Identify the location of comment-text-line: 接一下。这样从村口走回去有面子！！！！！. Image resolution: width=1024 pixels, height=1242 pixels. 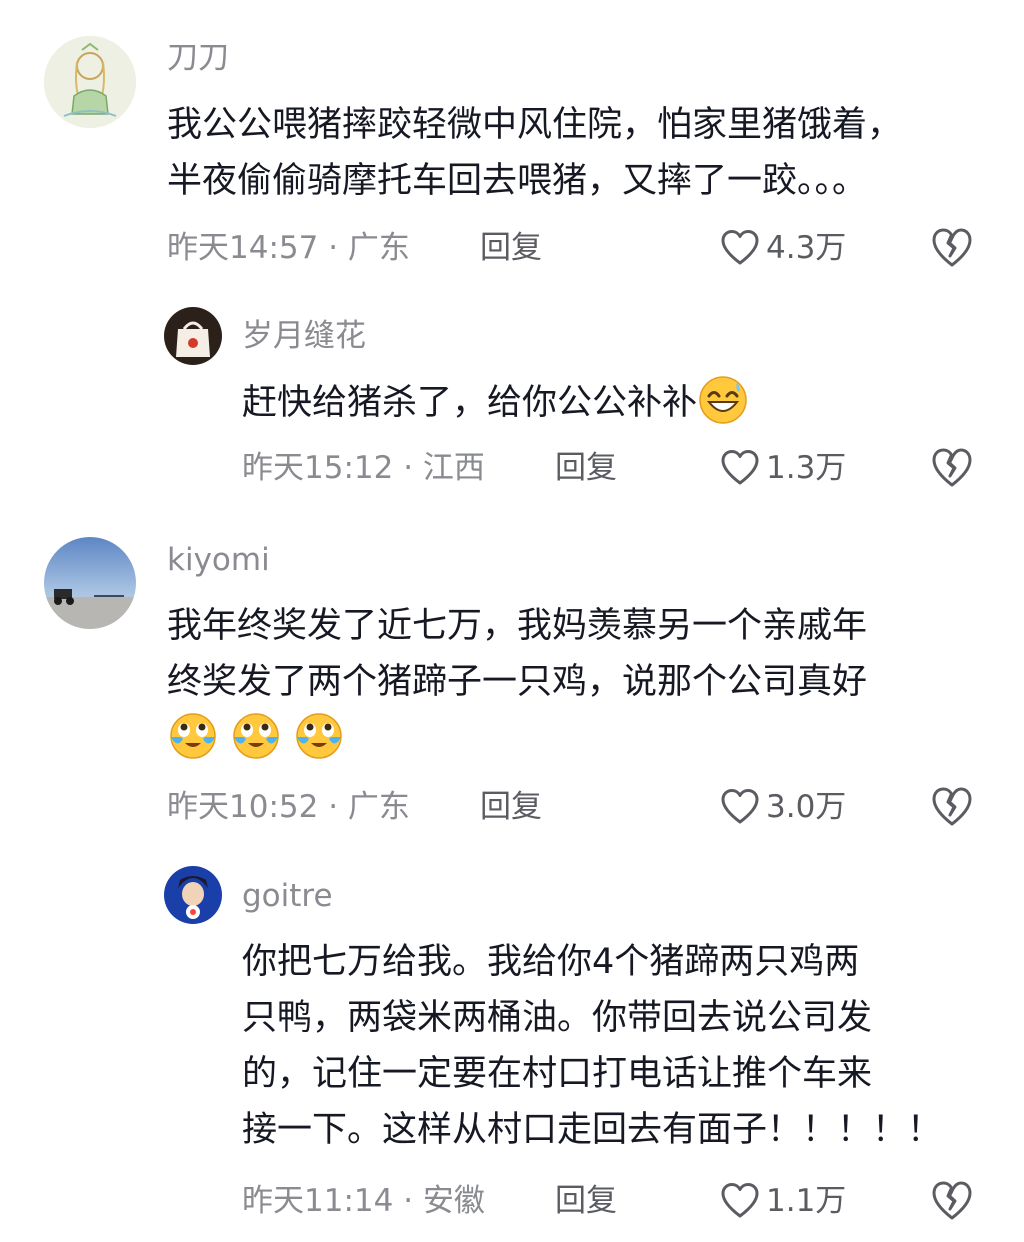
(592, 1130).